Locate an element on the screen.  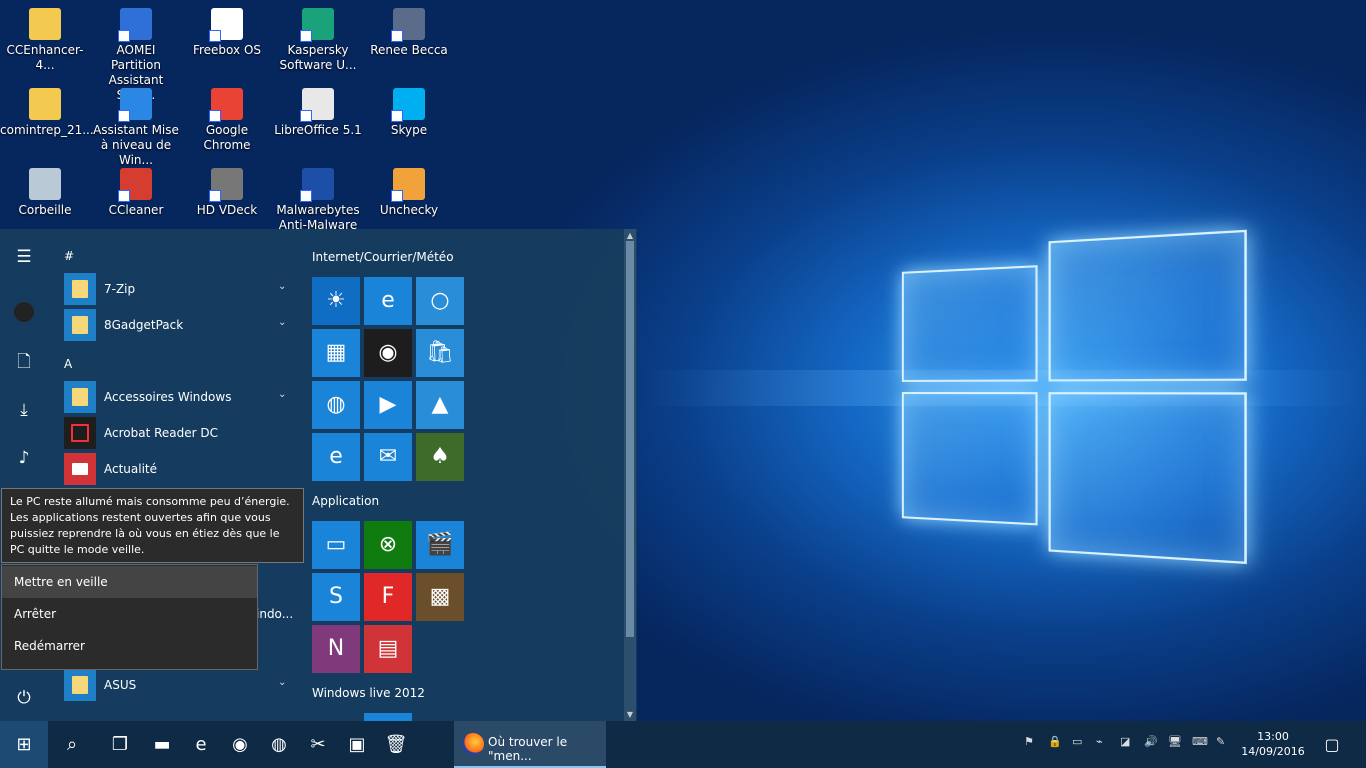
desktop-icon-chrome: Google Chrome is located at coordinates (227, 116).